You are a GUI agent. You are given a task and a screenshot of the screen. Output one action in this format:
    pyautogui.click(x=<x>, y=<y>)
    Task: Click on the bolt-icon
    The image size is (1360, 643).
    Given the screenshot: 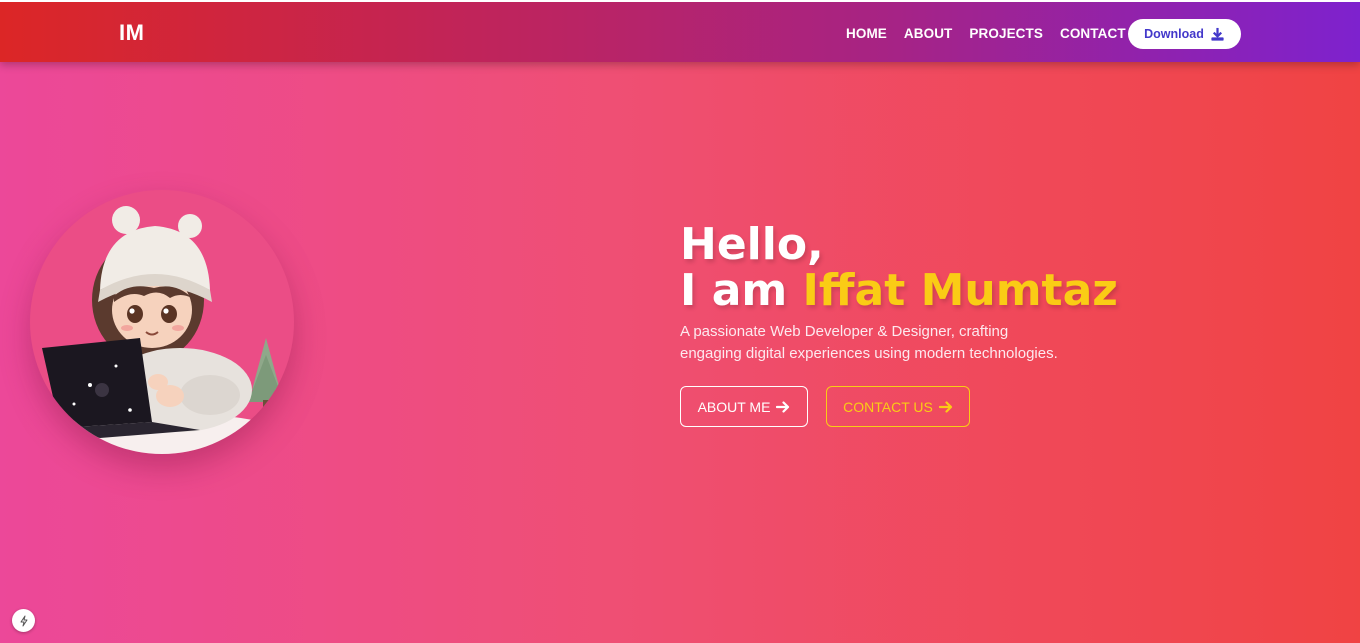 What is the action you would take?
    pyautogui.click(x=23, y=620)
    